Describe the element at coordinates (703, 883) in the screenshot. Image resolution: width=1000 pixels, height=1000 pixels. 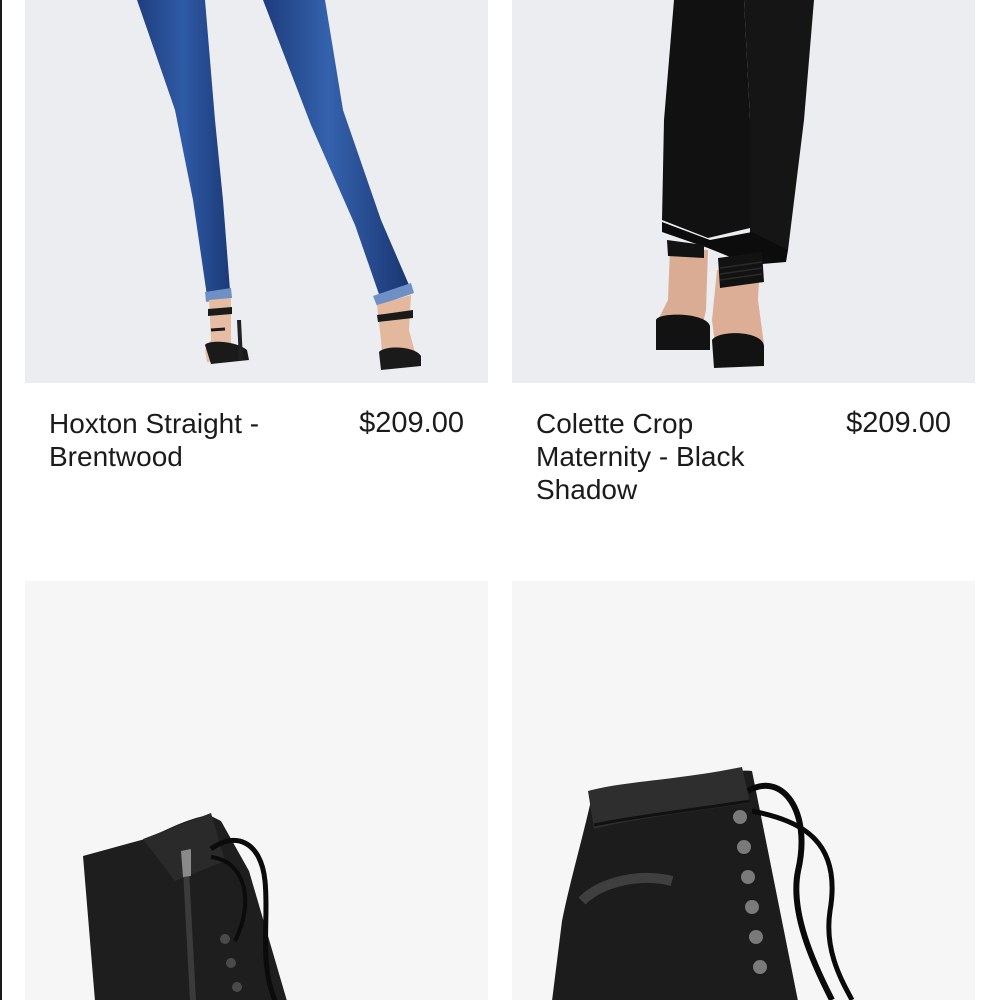
I see `leather-boot-illustration` at that location.